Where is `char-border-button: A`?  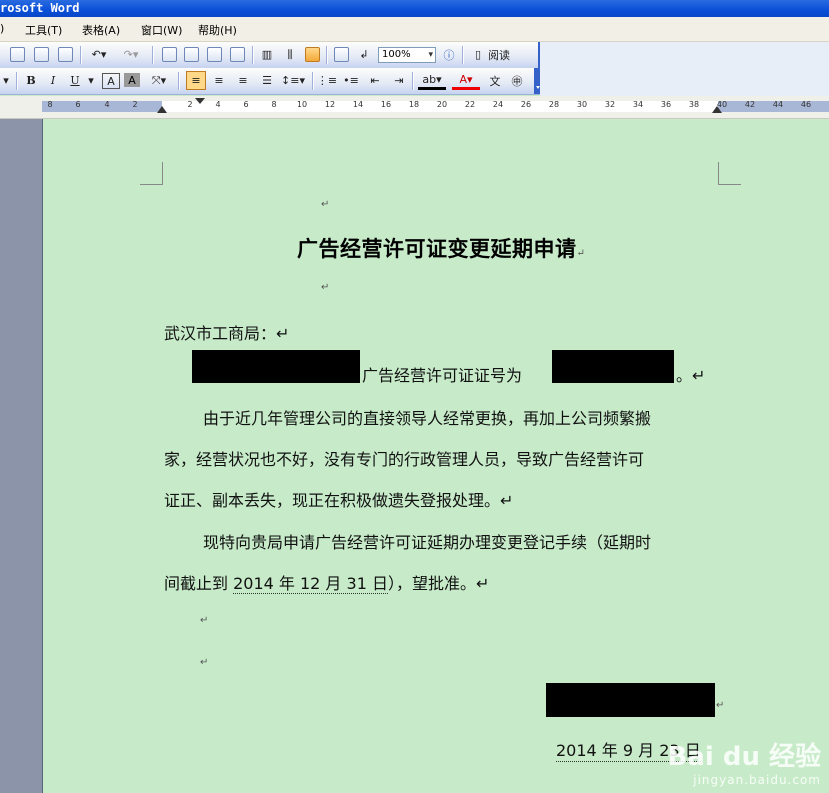 char-border-button: A is located at coordinates (111, 81).